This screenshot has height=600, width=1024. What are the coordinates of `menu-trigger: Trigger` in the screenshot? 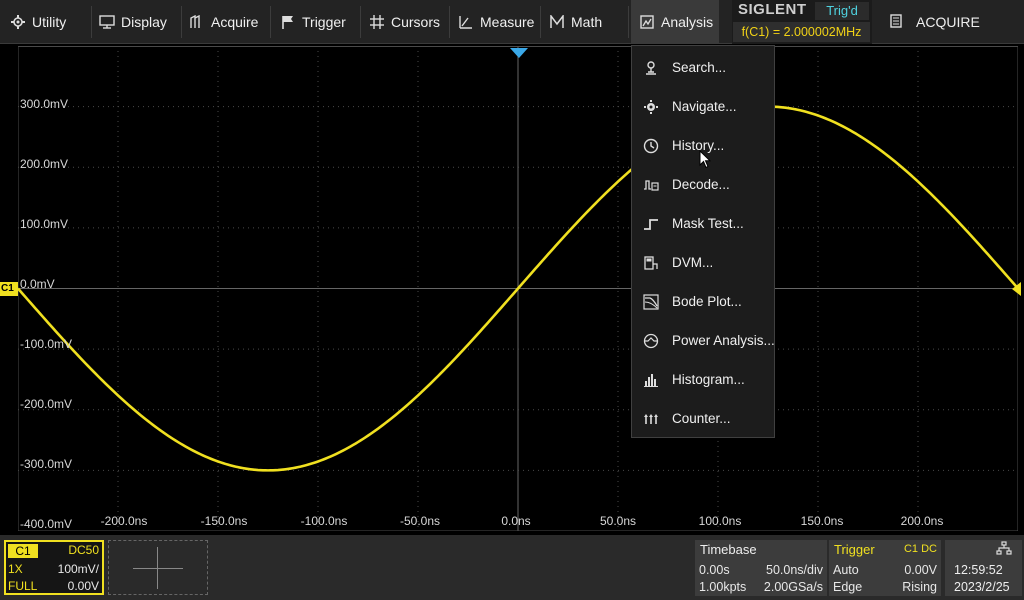 It's located at (321, 22).